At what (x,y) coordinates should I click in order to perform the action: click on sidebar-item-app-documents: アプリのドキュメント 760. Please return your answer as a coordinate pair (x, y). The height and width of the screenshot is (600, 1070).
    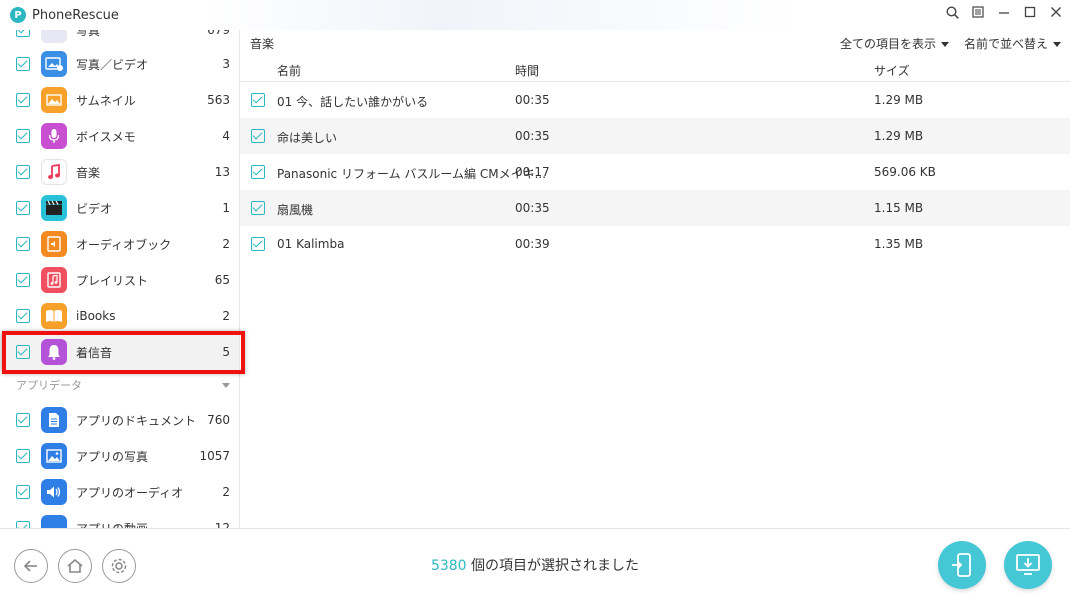
    Looking at the image, I should click on (119, 420).